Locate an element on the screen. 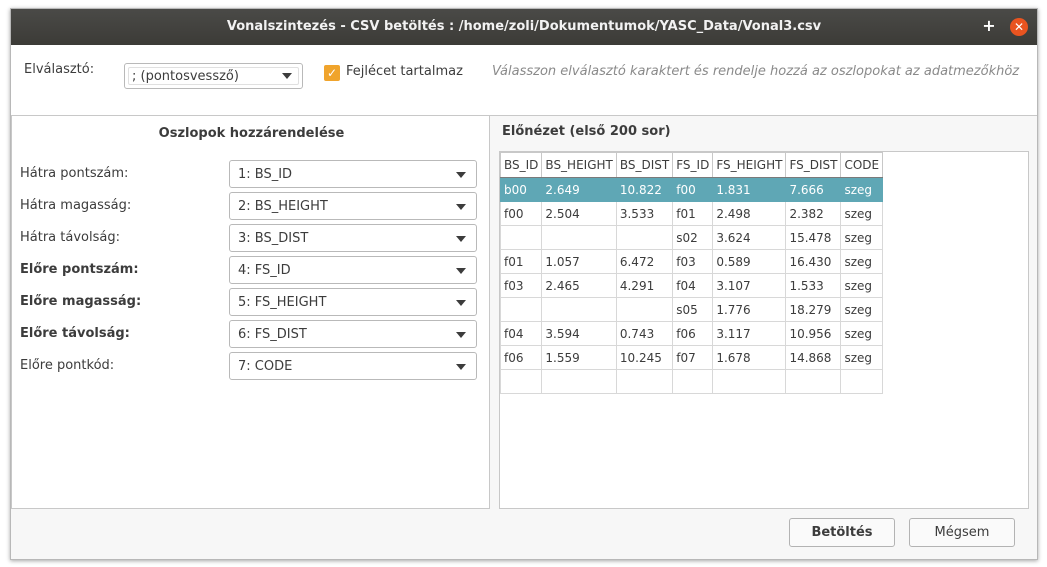 The width and height of the screenshot is (1047, 567). table-cell: 2.504 is located at coordinates (579, 213).